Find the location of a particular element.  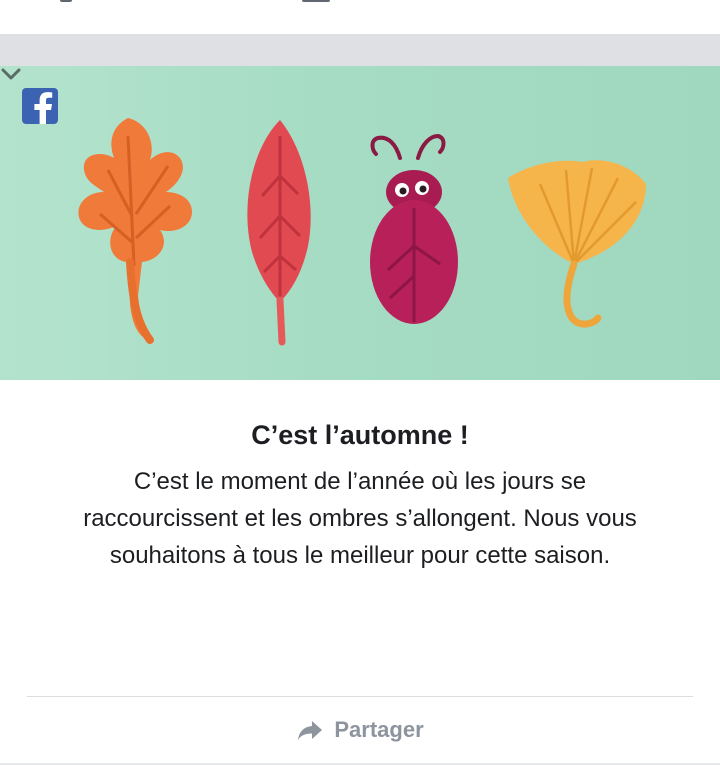

chevron-down-icon is located at coordinates (11, 74).